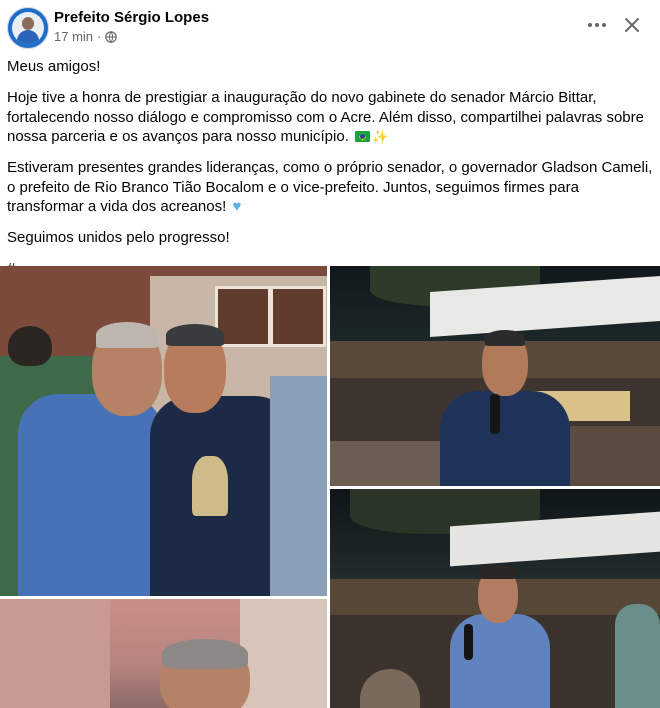  I want to click on post-meta: 17 min ·, so click(86, 36).